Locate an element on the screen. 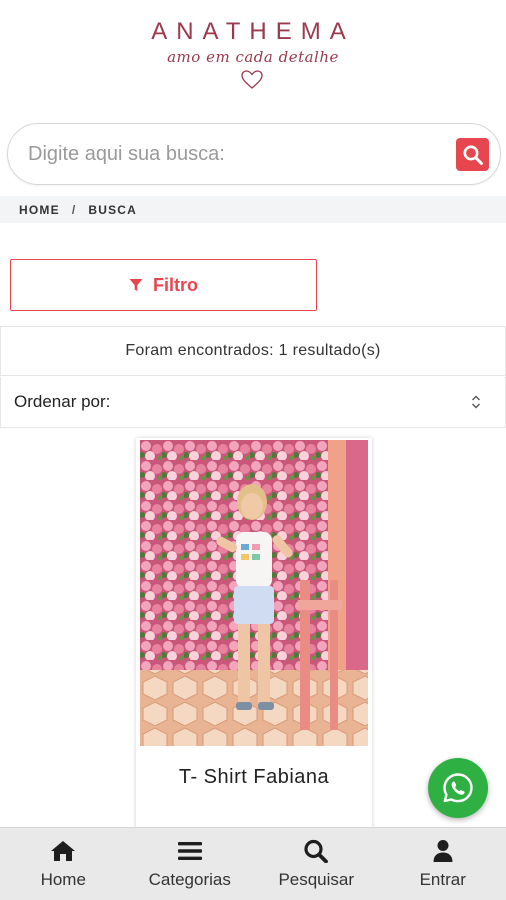 This screenshot has width=506, height=900. search-bar is located at coordinates (254, 154).